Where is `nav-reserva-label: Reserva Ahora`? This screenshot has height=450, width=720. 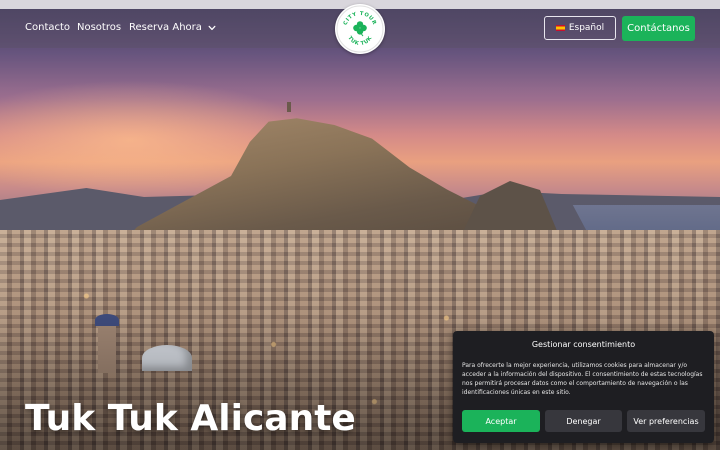
nav-reserva-label: Reserva Ahora is located at coordinates (165, 27).